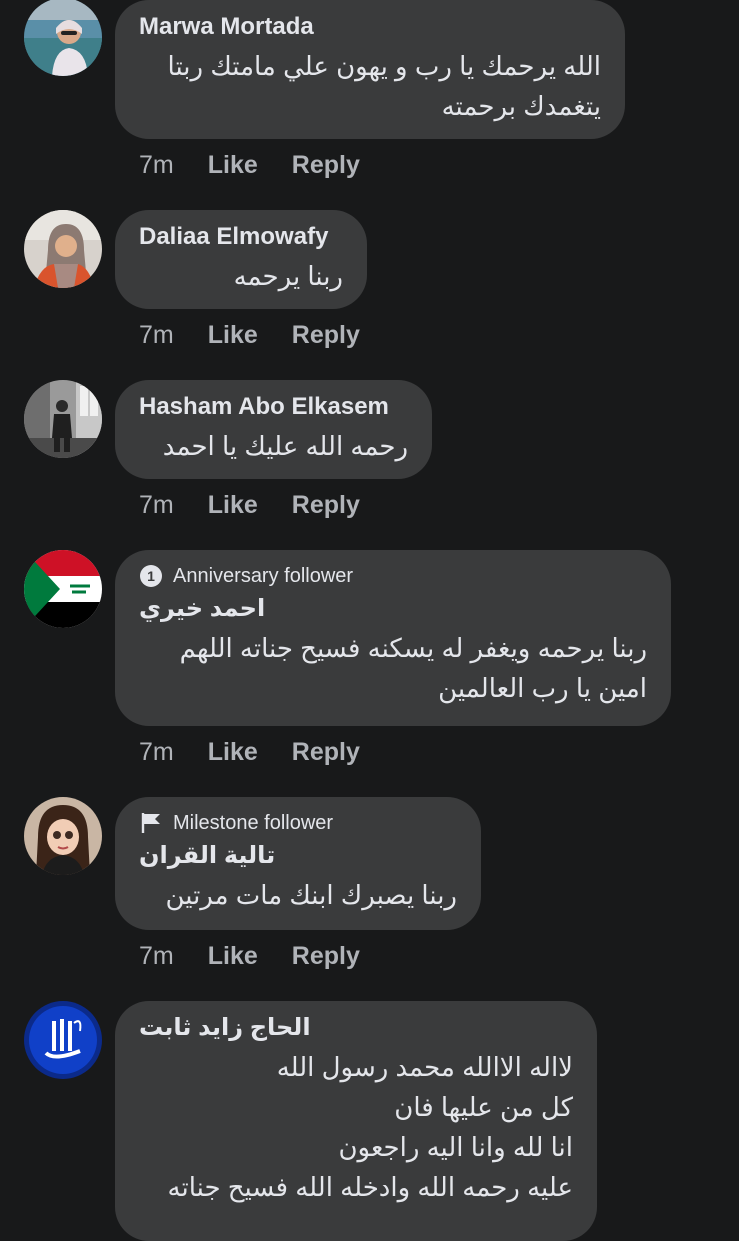  What do you see at coordinates (370, 1187) in the screenshot?
I see `comment-text-line: عليه رحمه الله وادخله الله فسيح جناته` at bounding box center [370, 1187].